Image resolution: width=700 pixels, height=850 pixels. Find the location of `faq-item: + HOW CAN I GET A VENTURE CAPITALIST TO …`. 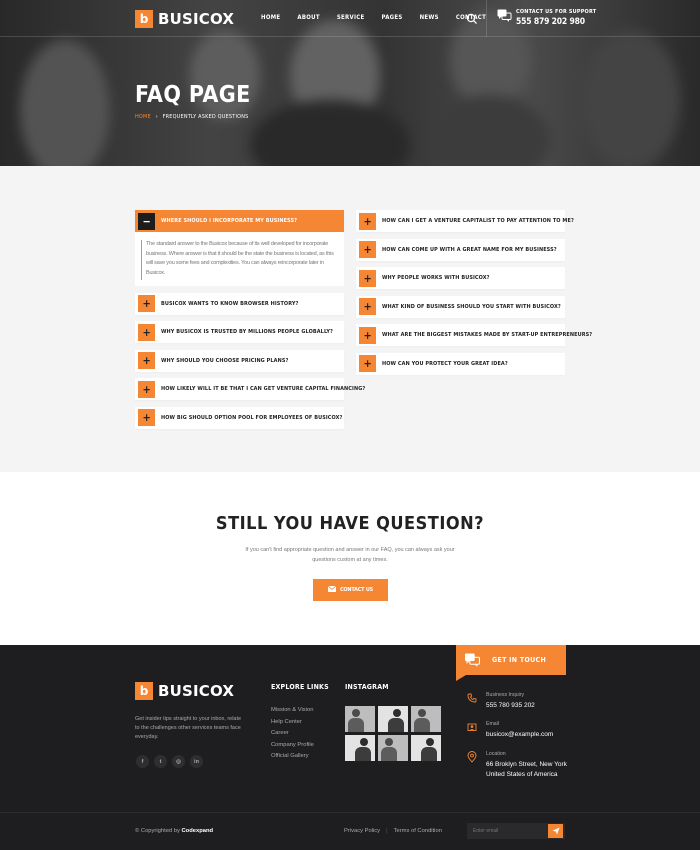

faq-item: + HOW CAN I GET A VENTURE CAPITALIST TO … is located at coordinates (465, 221).